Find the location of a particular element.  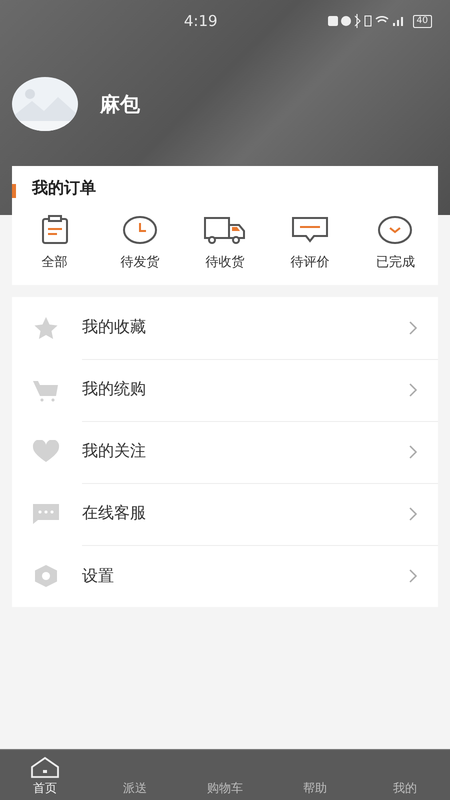

clock-icon is located at coordinates (139, 230).